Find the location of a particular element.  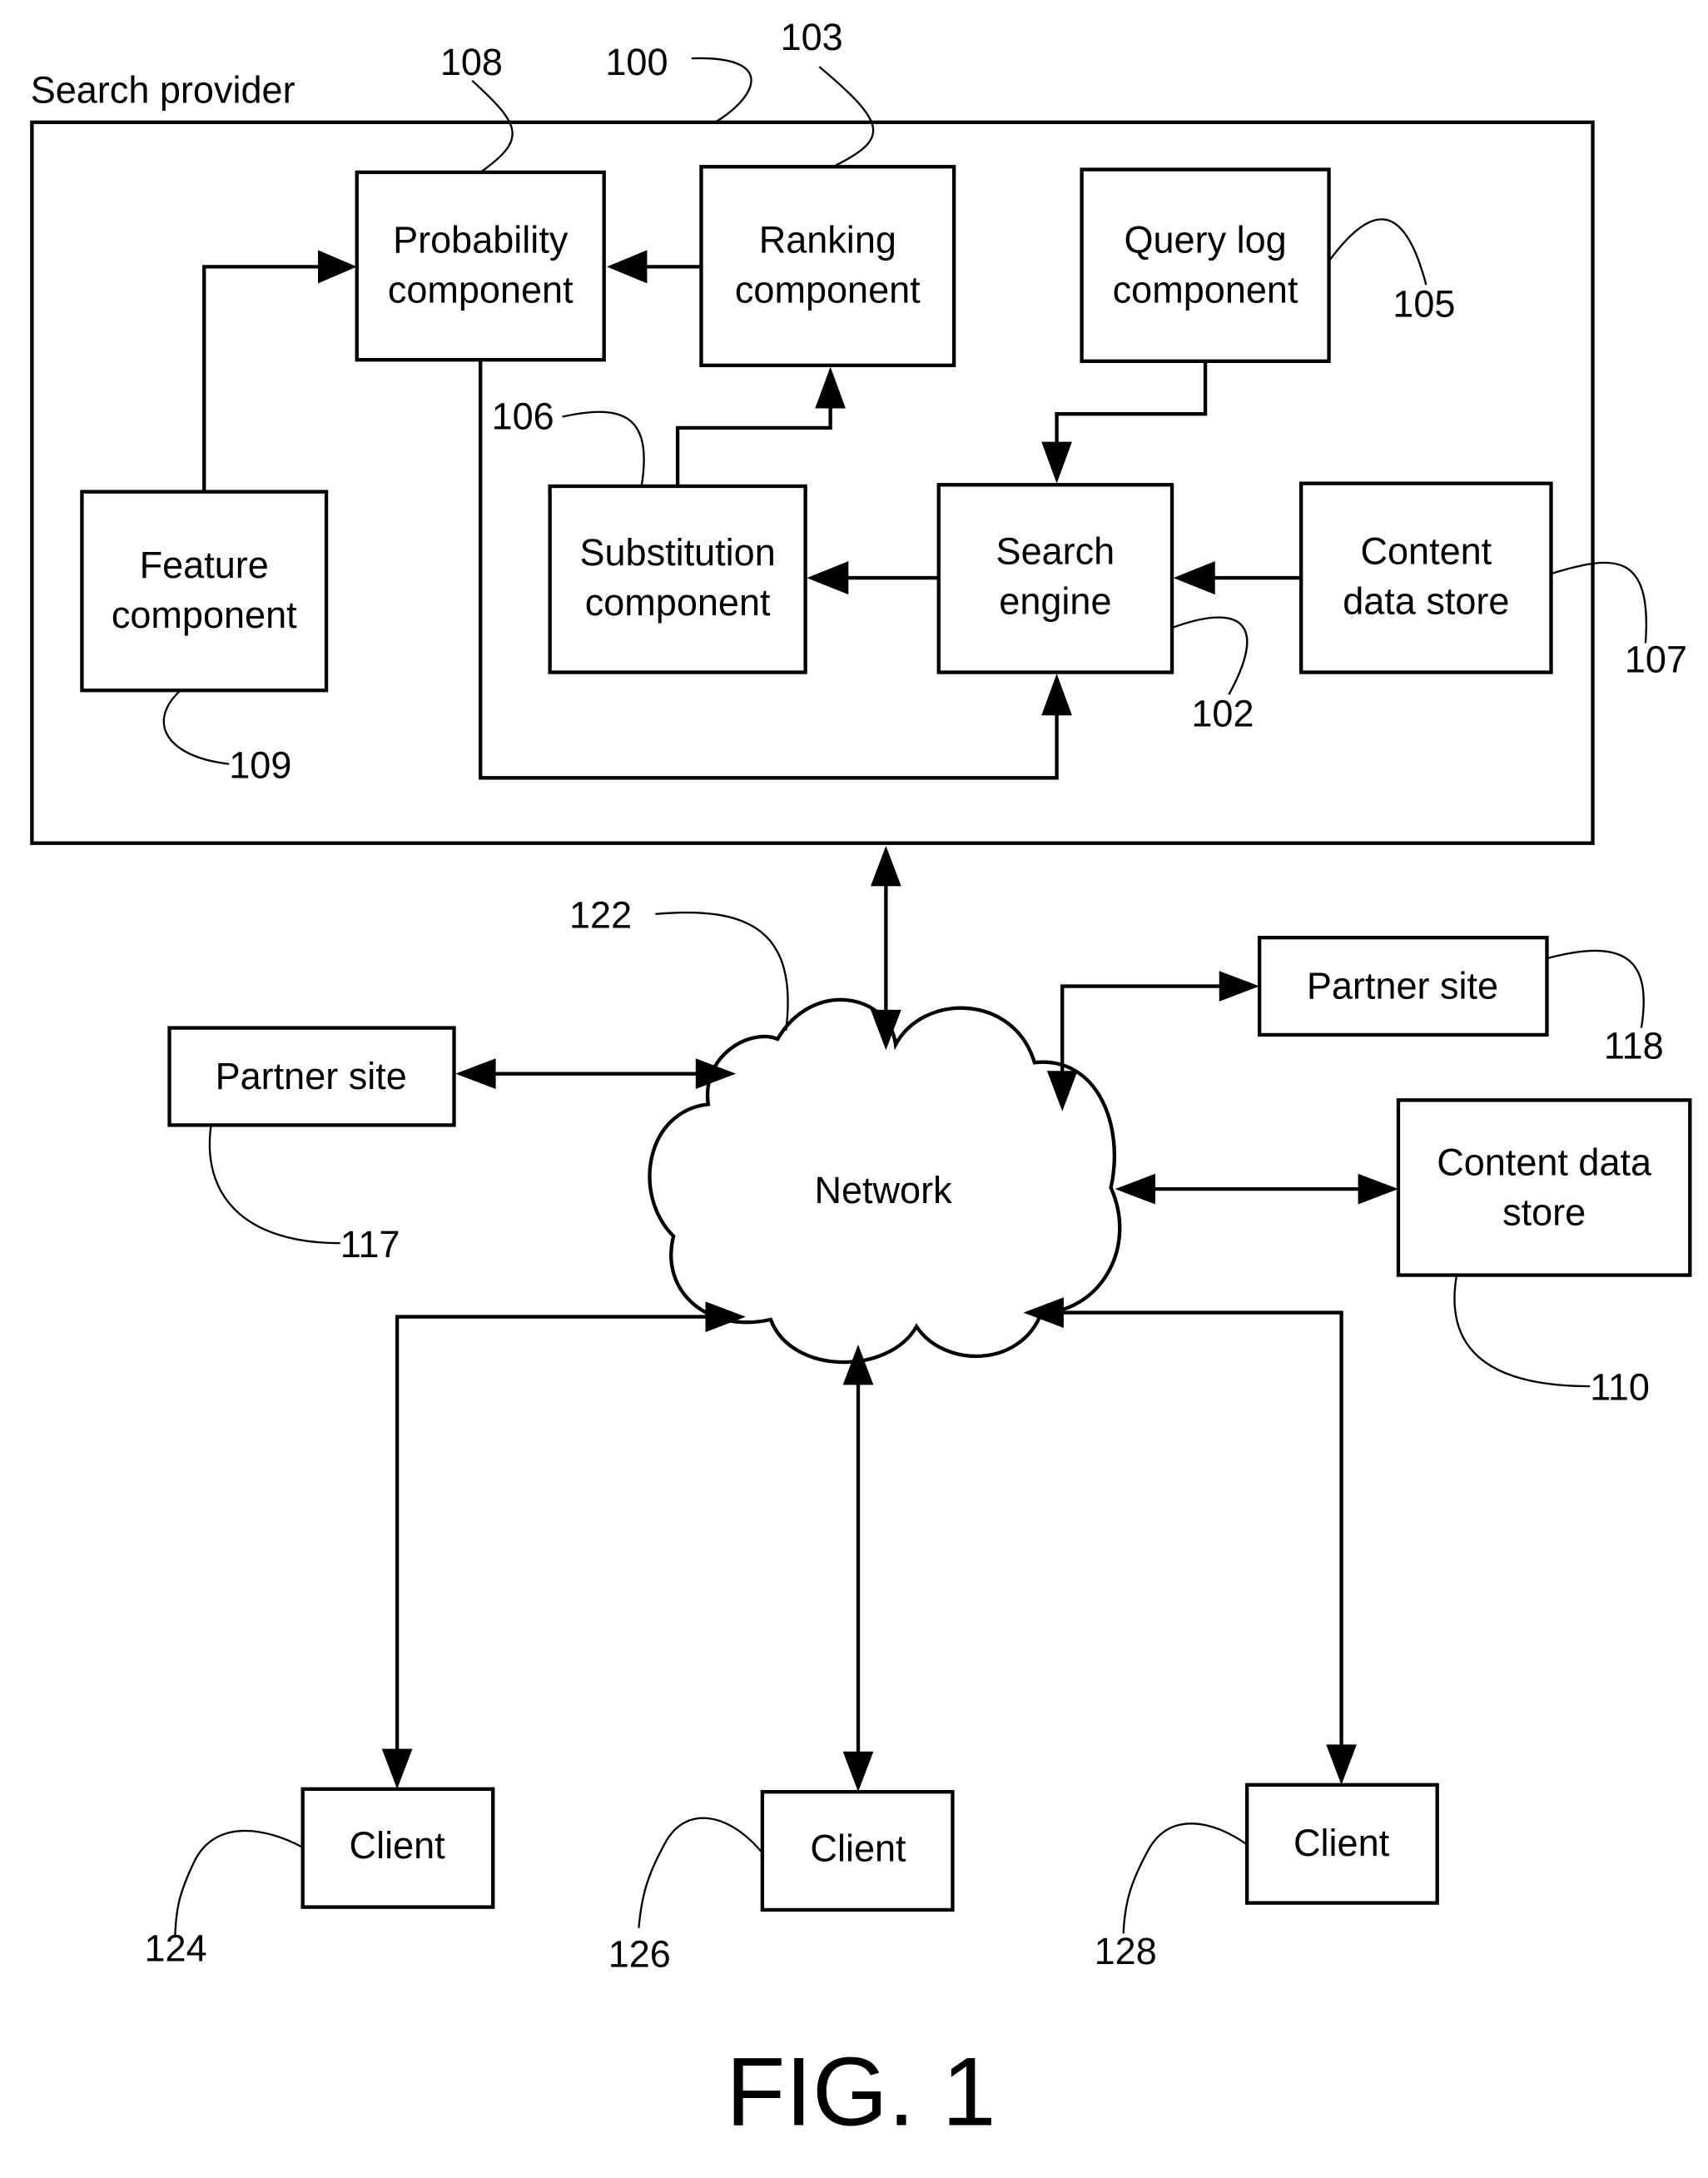

content-data-store-inner: Content data store is located at coordinates (1426, 577).